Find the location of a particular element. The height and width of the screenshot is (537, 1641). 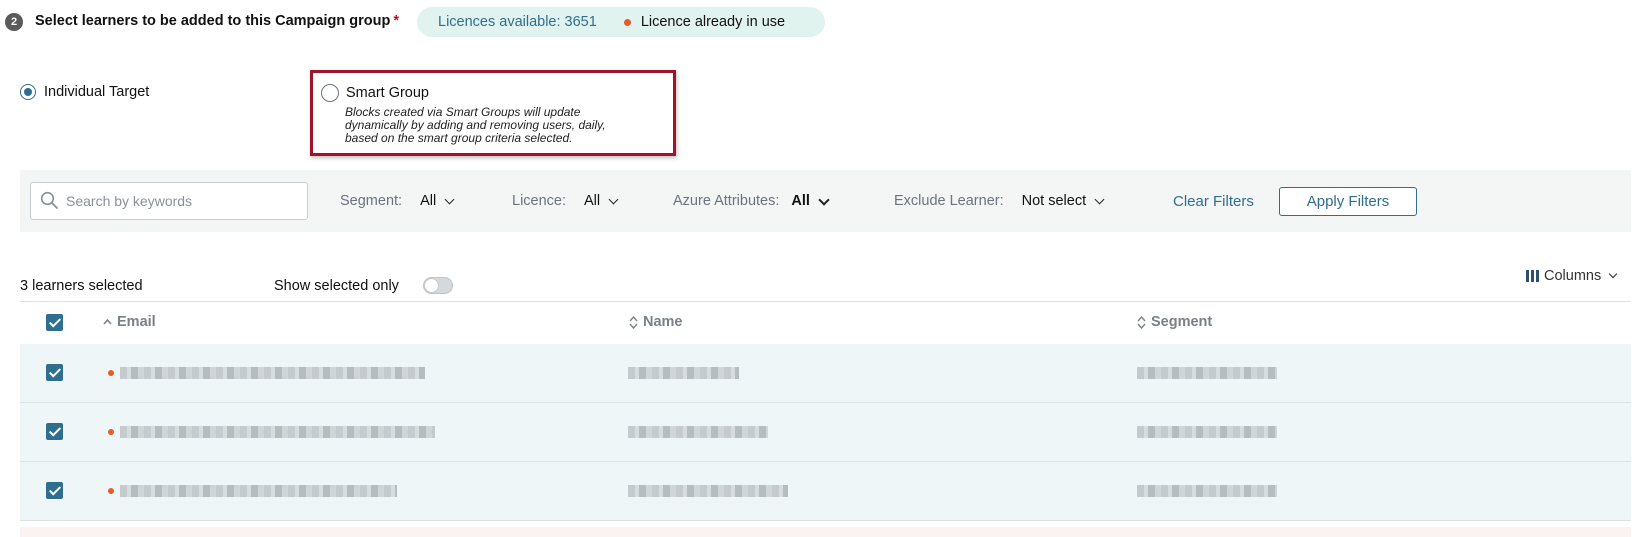

sort-ascending-icon is located at coordinates (107, 322).